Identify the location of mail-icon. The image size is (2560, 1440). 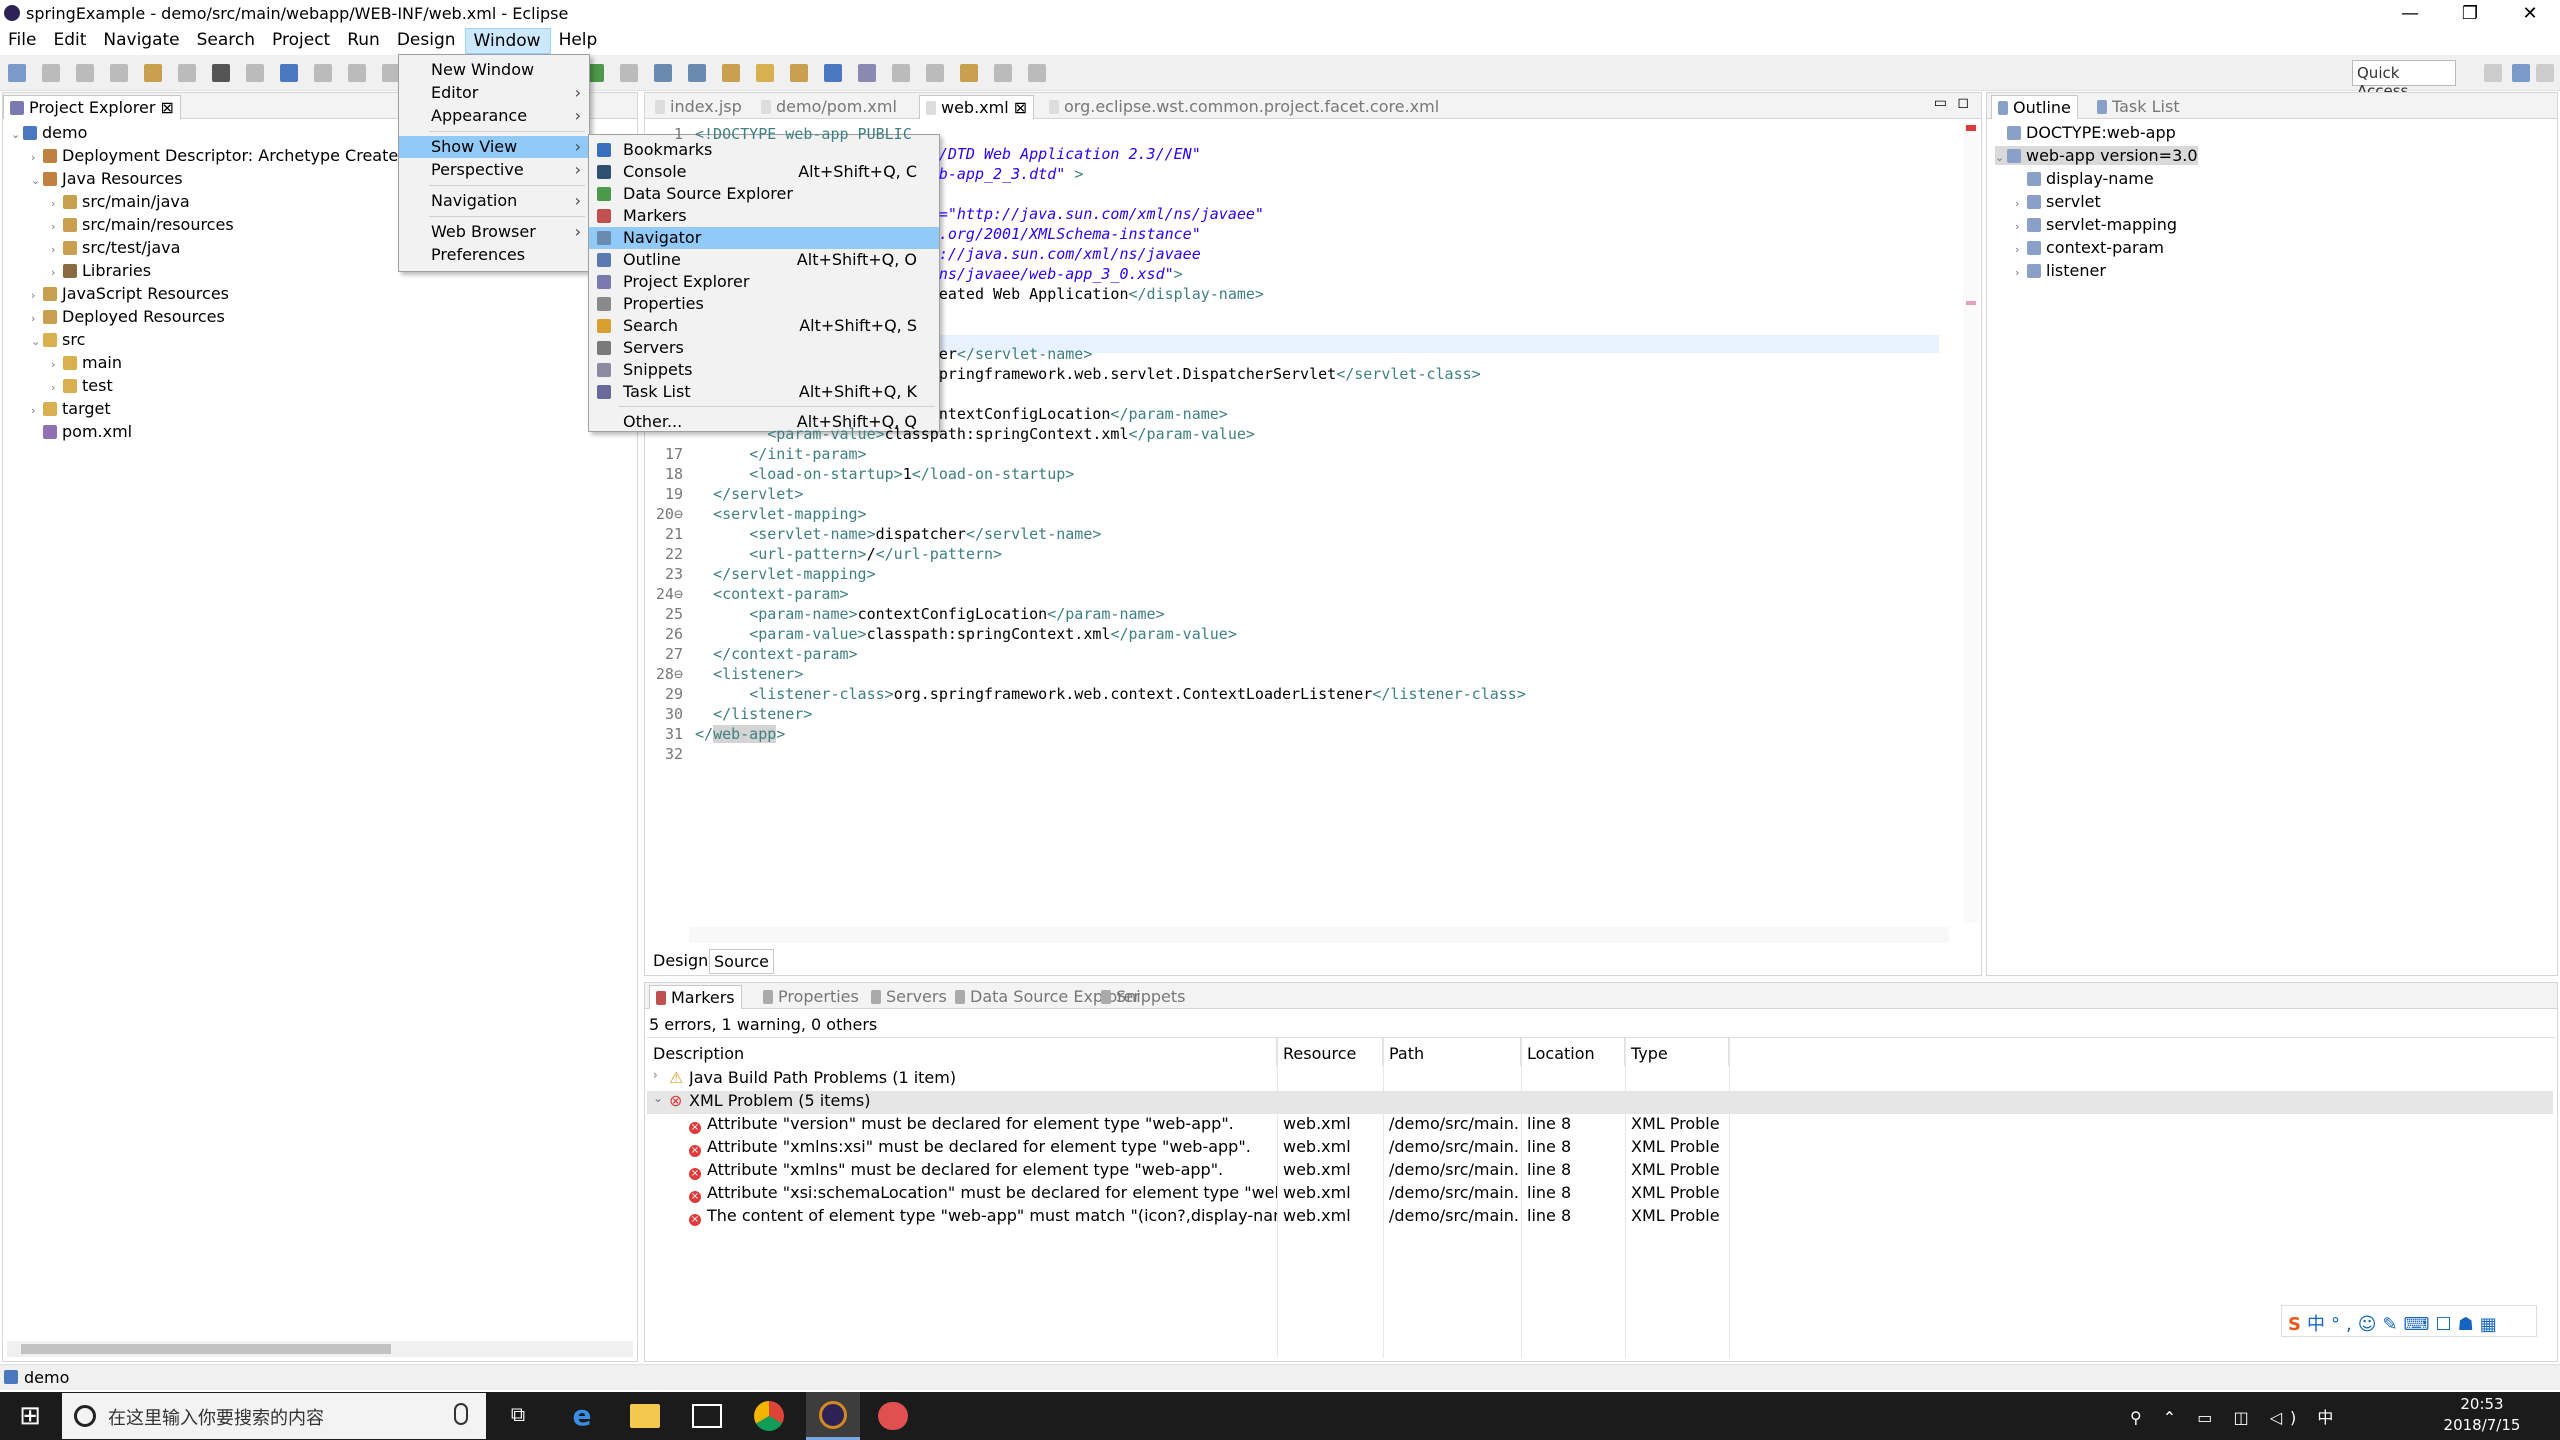
(707, 1416).